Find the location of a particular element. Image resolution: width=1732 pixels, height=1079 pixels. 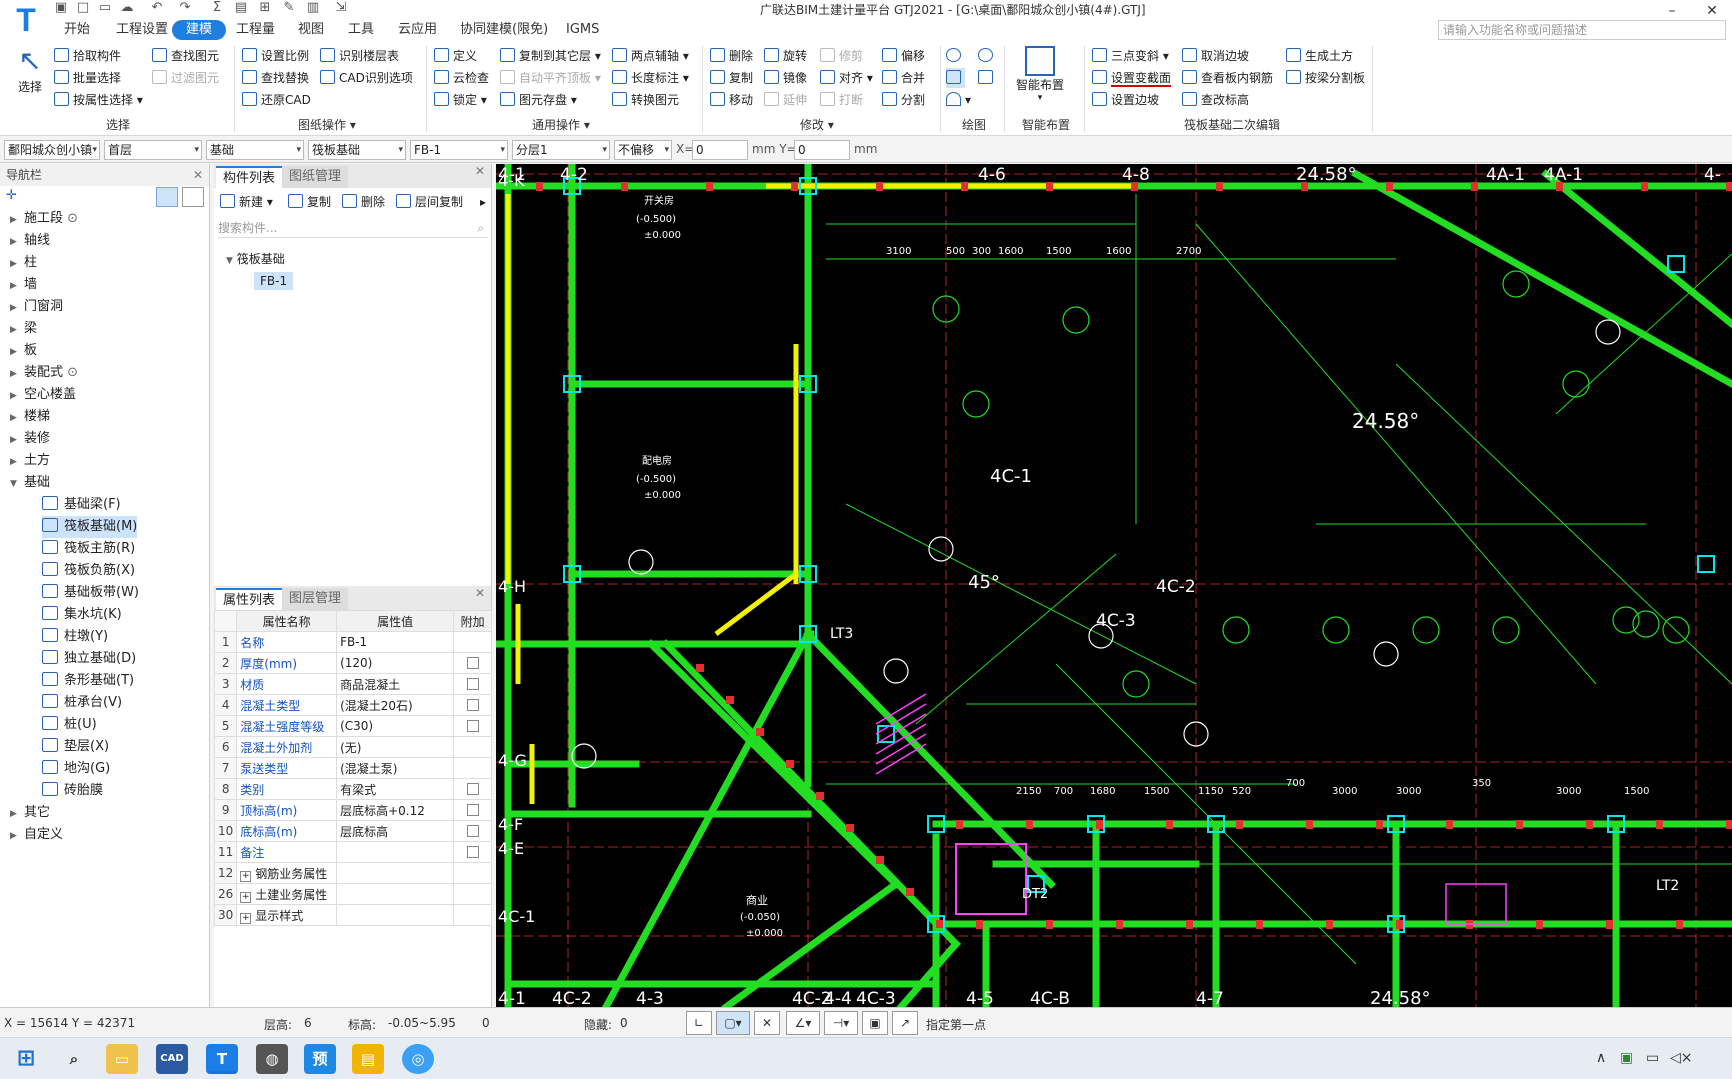

floor-copy-button: 层间复制 is located at coordinates (429, 202).